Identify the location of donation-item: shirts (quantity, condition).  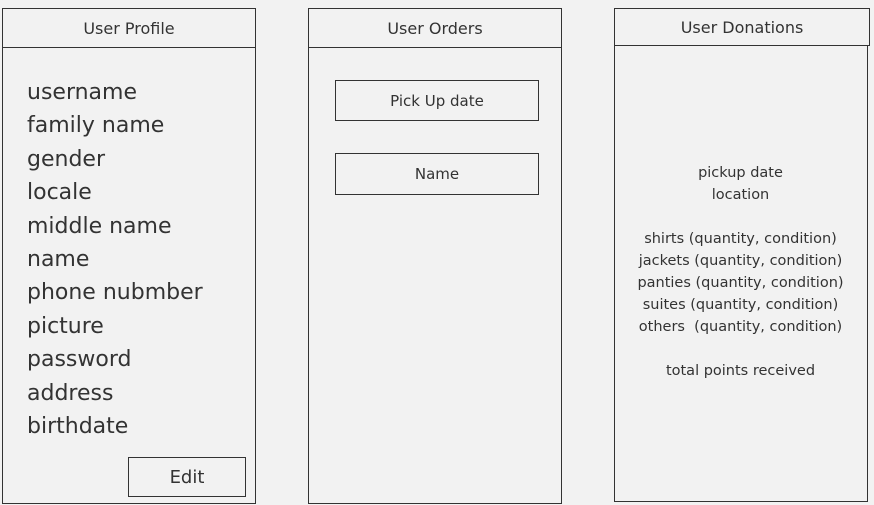
(740, 239).